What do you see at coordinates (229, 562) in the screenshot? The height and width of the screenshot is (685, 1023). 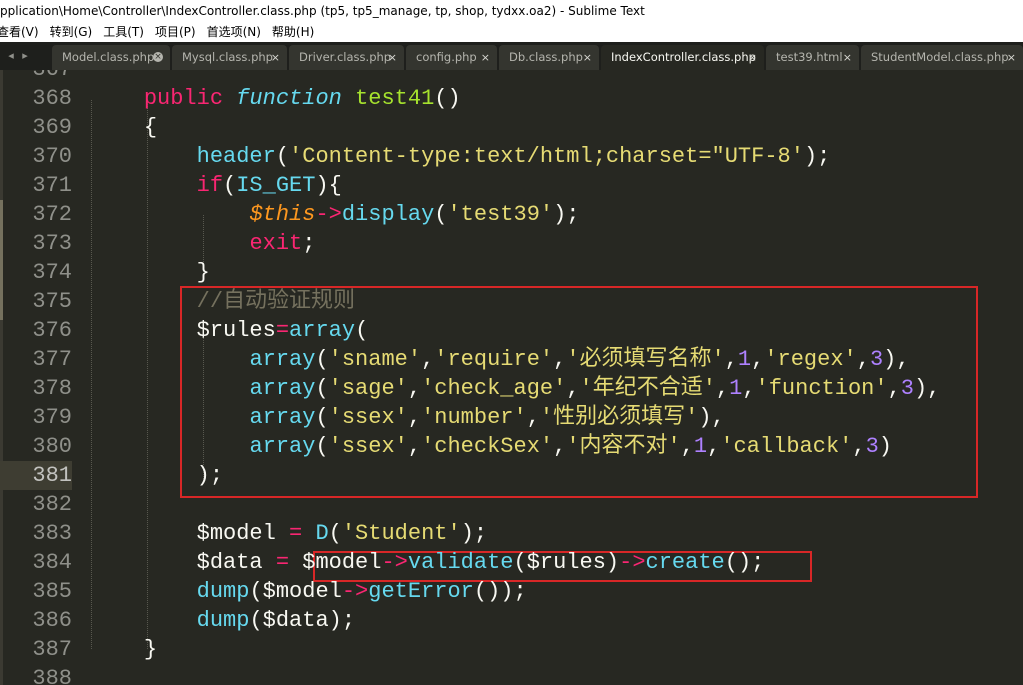 I see `code-token: $data` at bounding box center [229, 562].